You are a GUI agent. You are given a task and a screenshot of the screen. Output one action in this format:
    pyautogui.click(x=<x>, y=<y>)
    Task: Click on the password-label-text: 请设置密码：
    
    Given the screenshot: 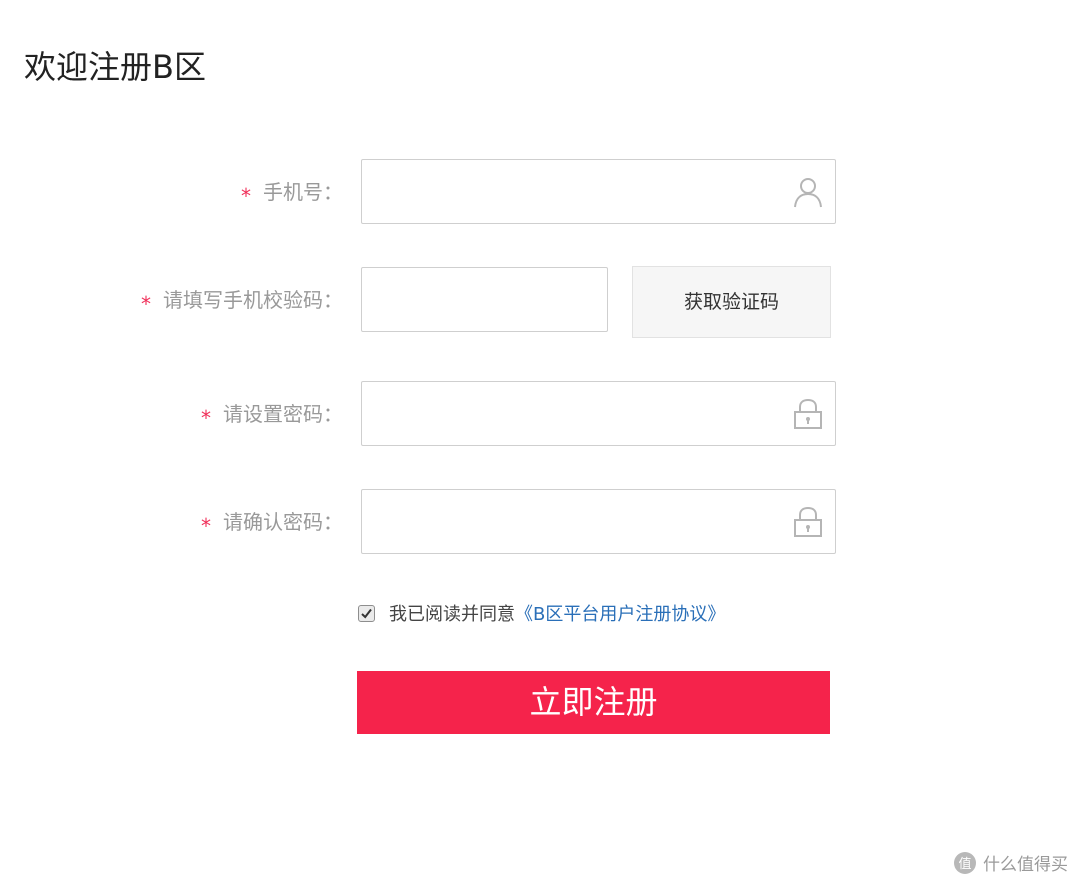 What is the action you would take?
    pyautogui.click(x=283, y=414)
    